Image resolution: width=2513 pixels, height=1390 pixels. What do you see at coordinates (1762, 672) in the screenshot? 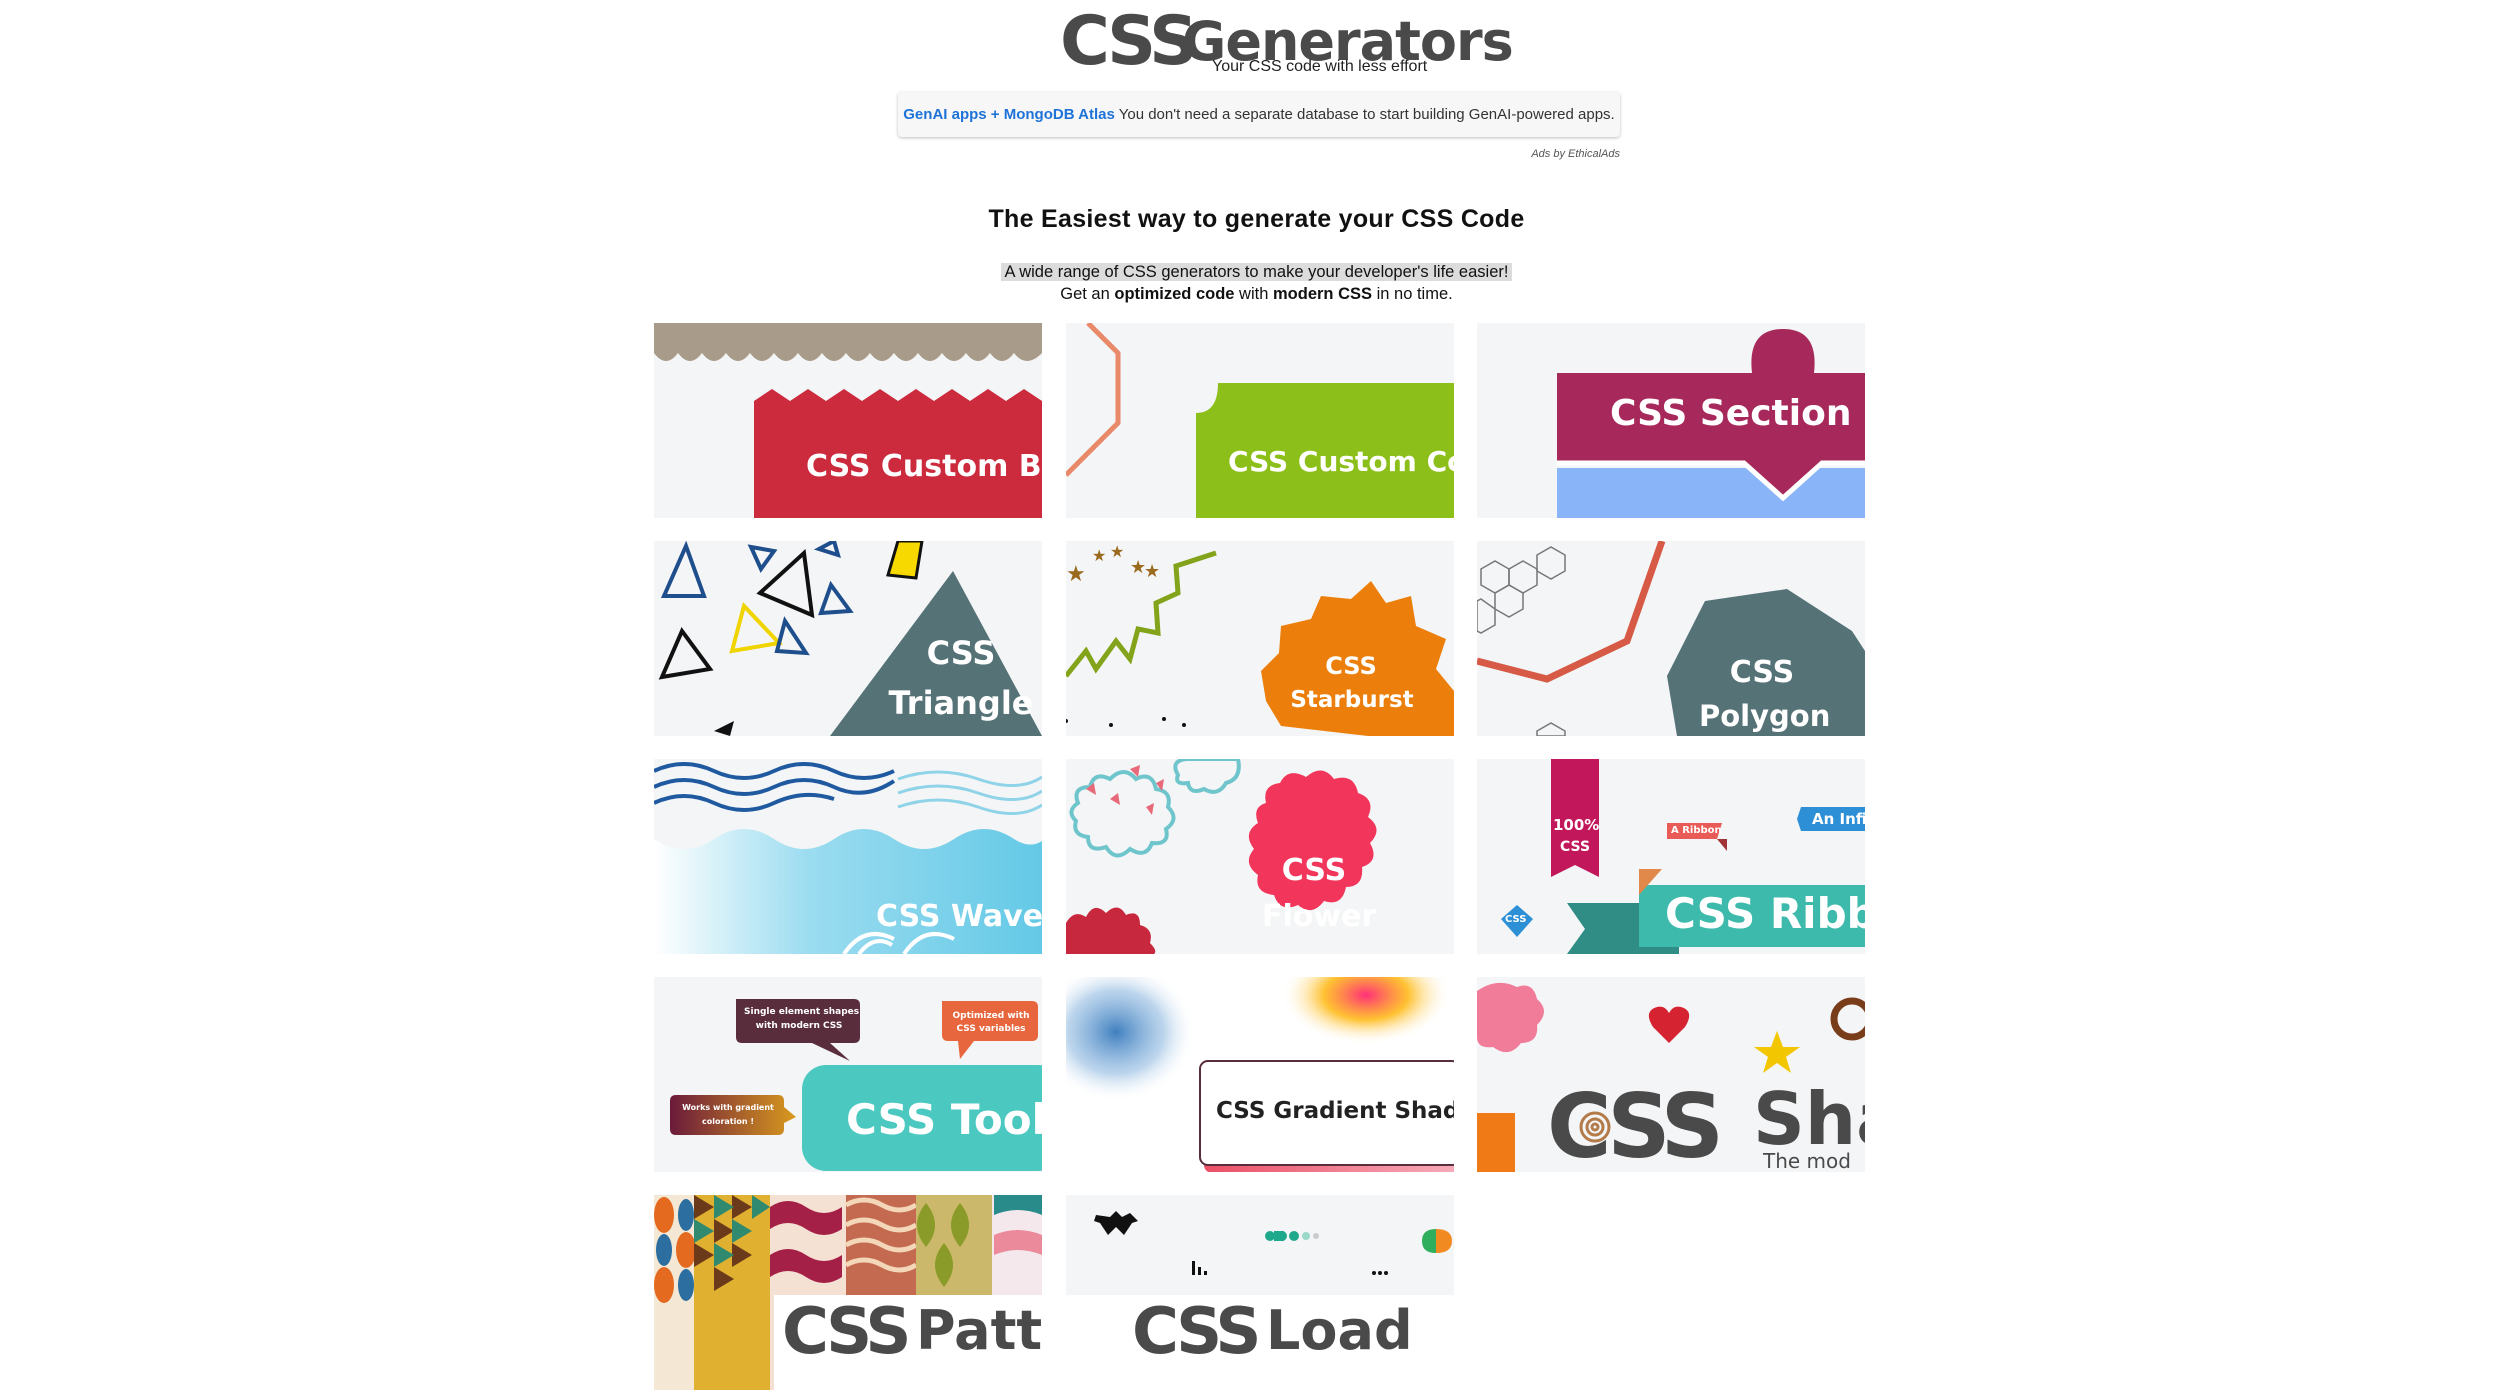
I see `card-polygon-label-1: CSS` at bounding box center [1762, 672].